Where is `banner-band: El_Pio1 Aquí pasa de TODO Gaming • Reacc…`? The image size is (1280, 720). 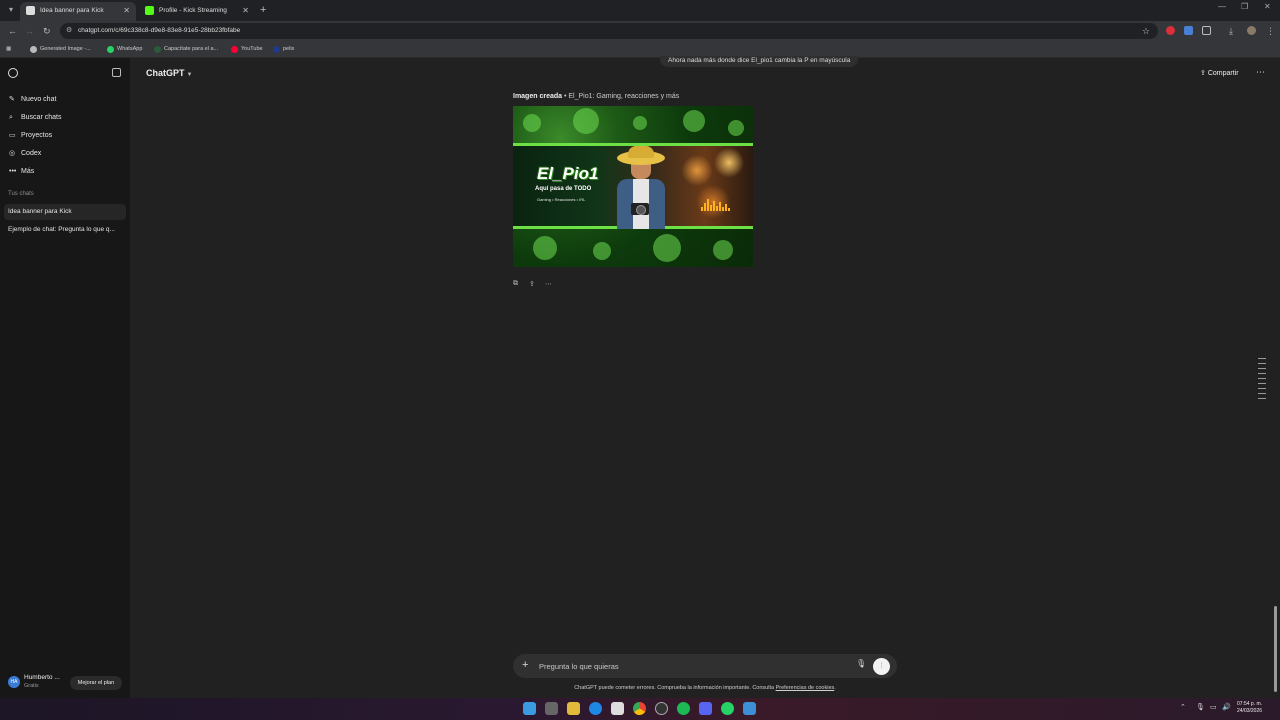
banner-band: El_Pio1 Aquí pasa de TODO Gaming • Reacc… is located at coordinates (633, 186).